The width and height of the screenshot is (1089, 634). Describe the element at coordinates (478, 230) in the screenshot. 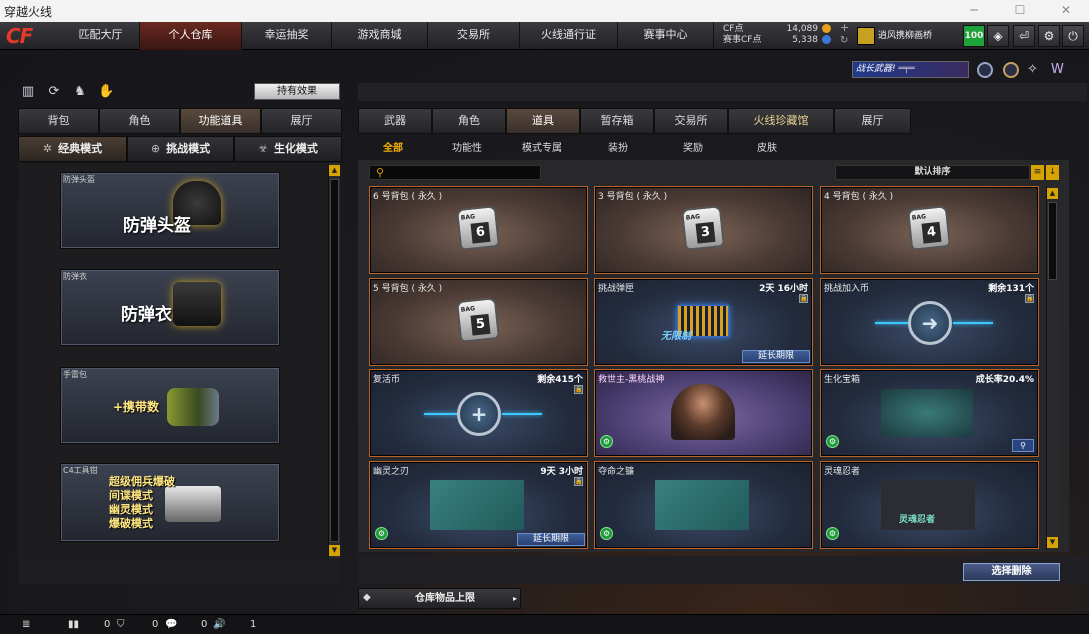

I see `item-card: 6 号背包 ( 永久 ) BAG 6` at that location.